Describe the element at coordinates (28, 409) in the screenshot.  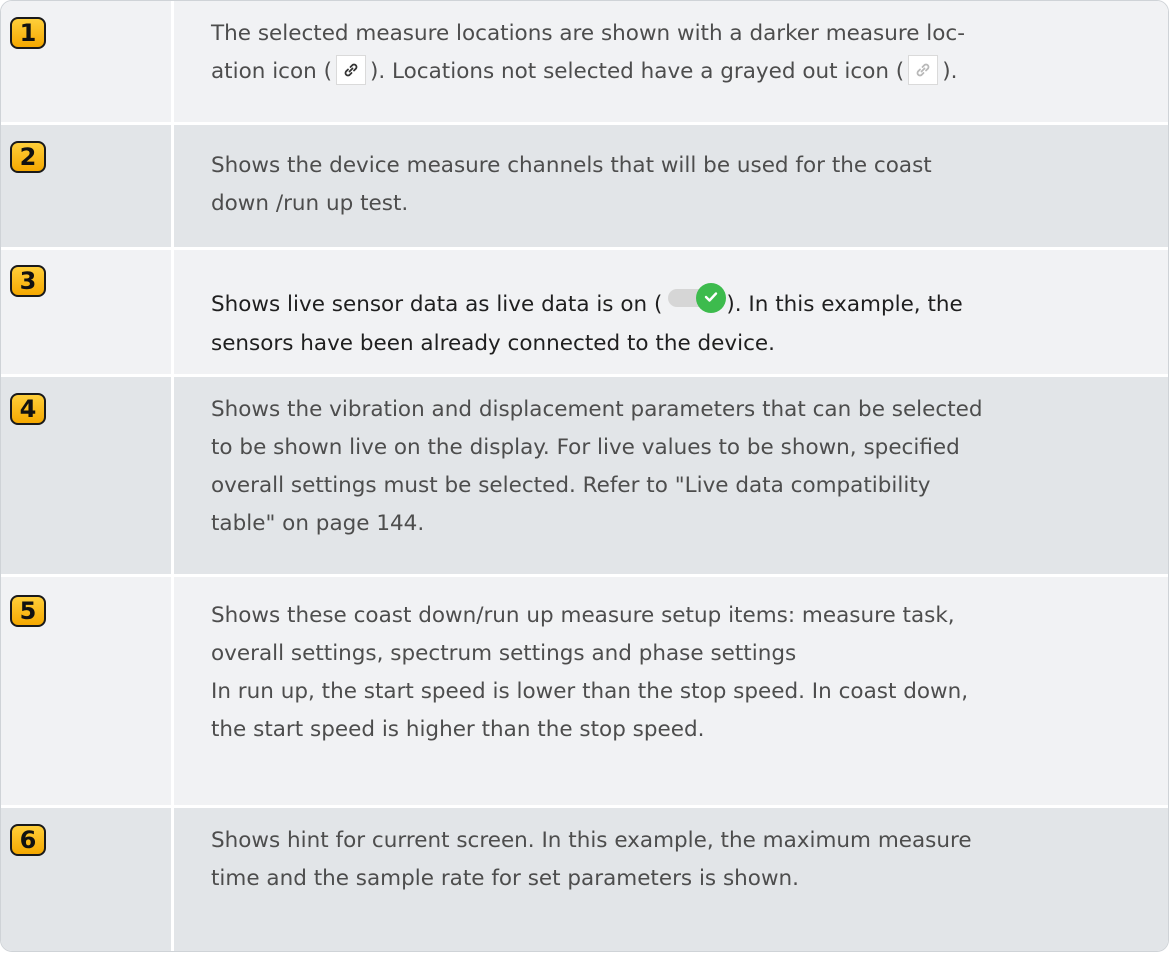
I see `callout-number-badge: 4` at that location.